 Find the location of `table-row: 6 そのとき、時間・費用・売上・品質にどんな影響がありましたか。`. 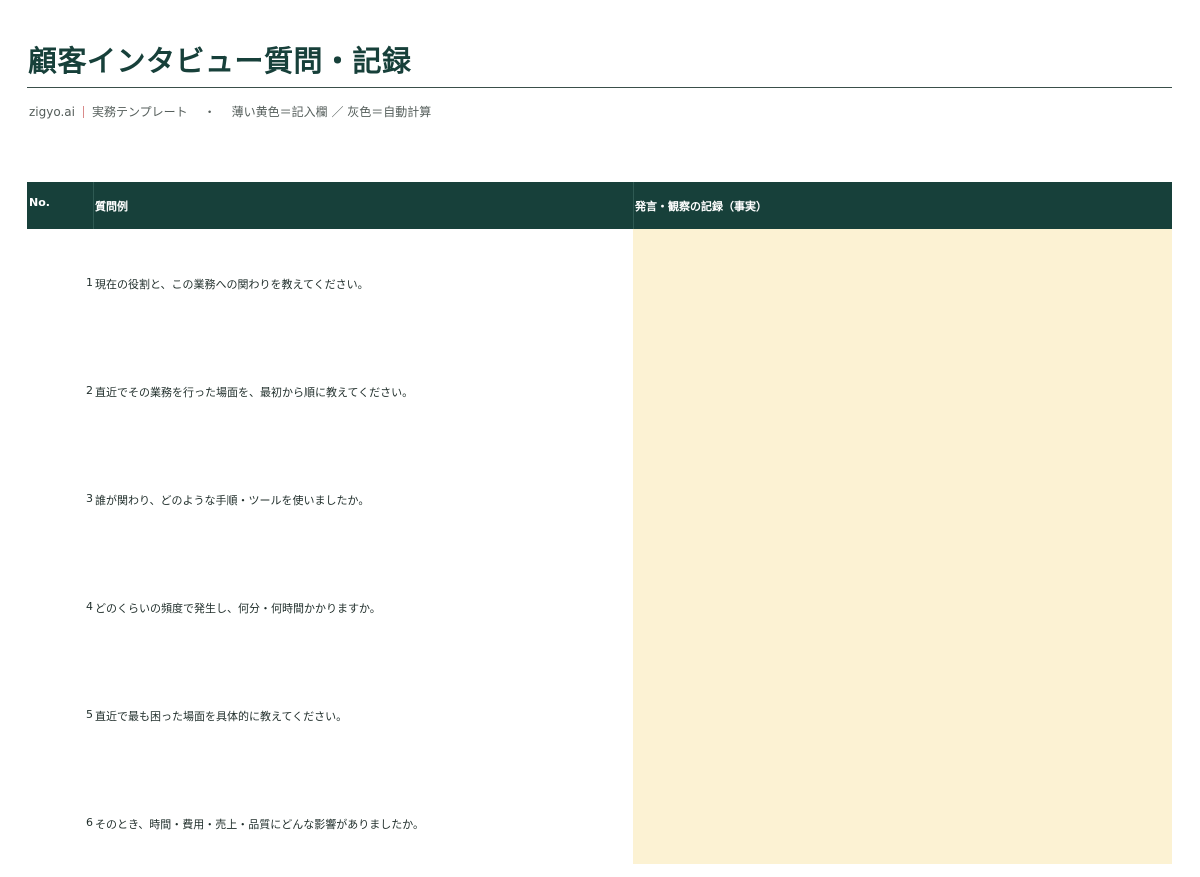

table-row: 6 そのとき、時間・費用・売上・品質にどんな影響がありましたか。 is located at coordinates (330, 823).